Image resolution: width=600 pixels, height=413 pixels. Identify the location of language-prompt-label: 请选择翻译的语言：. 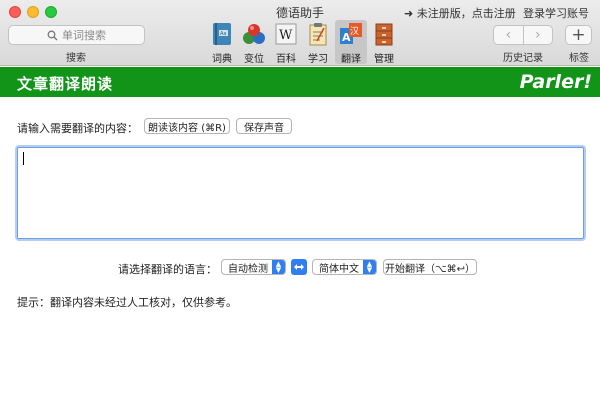
(167, 269).